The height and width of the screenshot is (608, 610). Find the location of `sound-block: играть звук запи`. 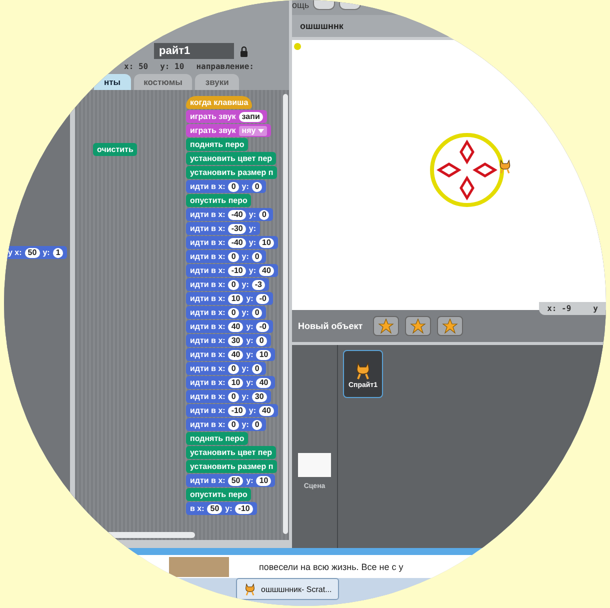

sound-block: играть звук запи is located at coordinates (226, 116).